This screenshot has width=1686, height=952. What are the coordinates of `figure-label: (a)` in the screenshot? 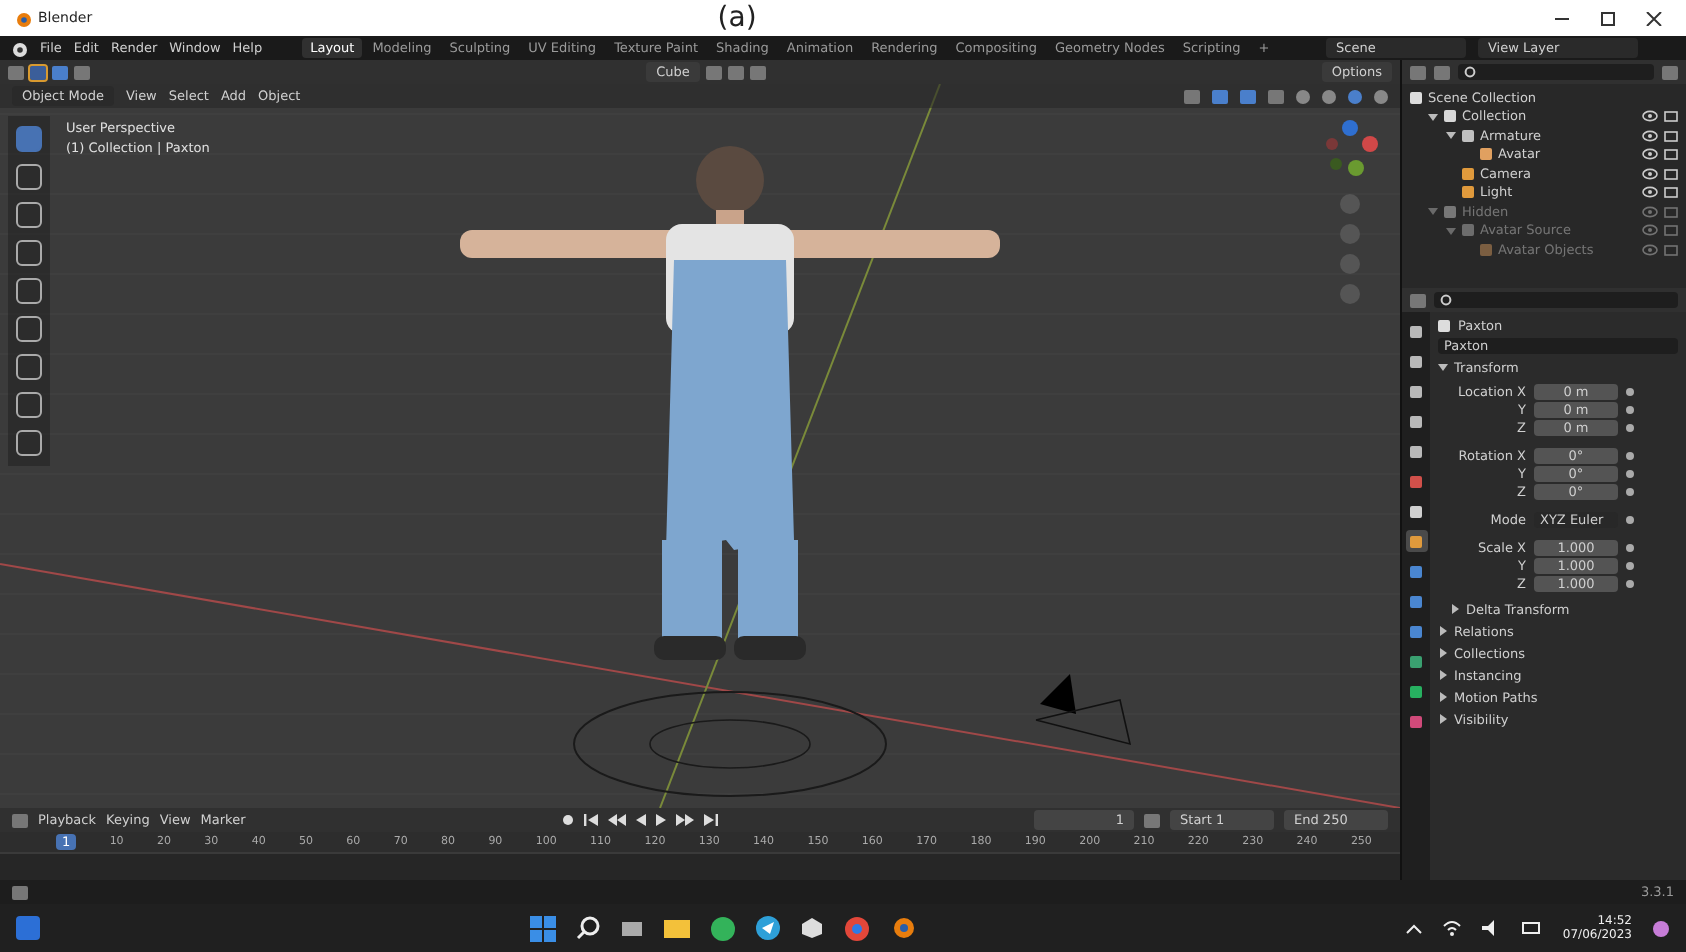 It's located at (737, 18).